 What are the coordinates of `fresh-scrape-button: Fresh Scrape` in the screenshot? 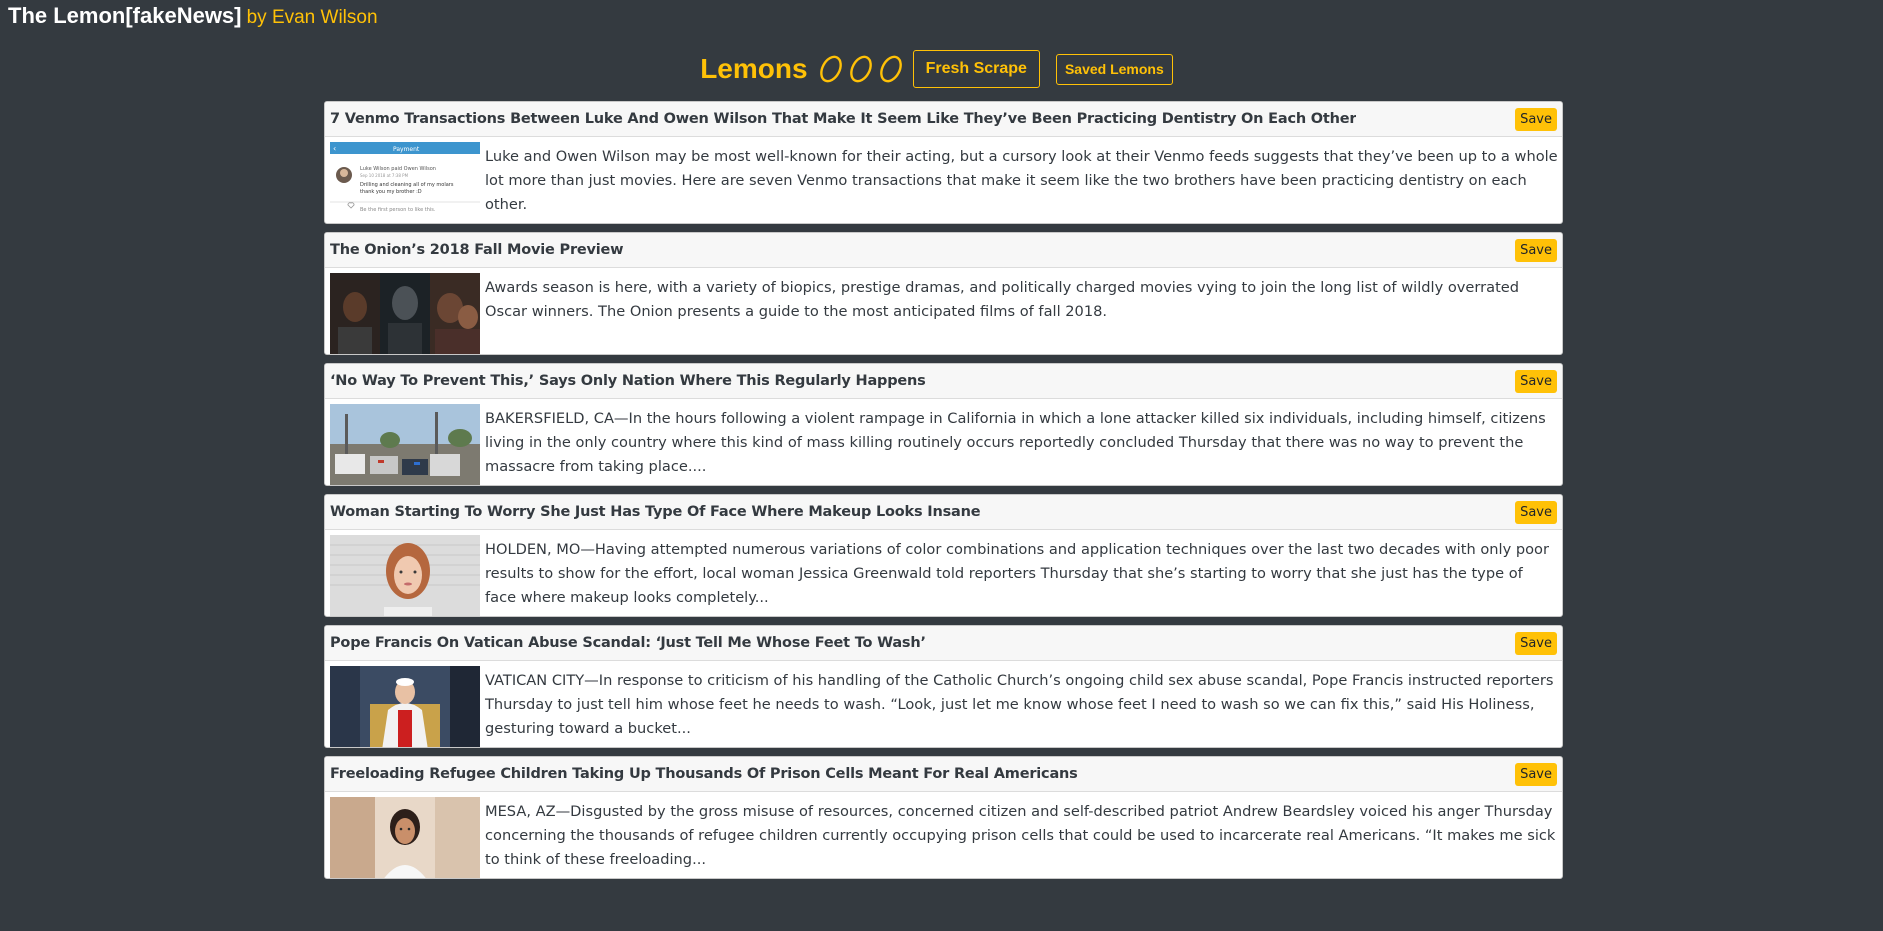 It's located at (976, 69).